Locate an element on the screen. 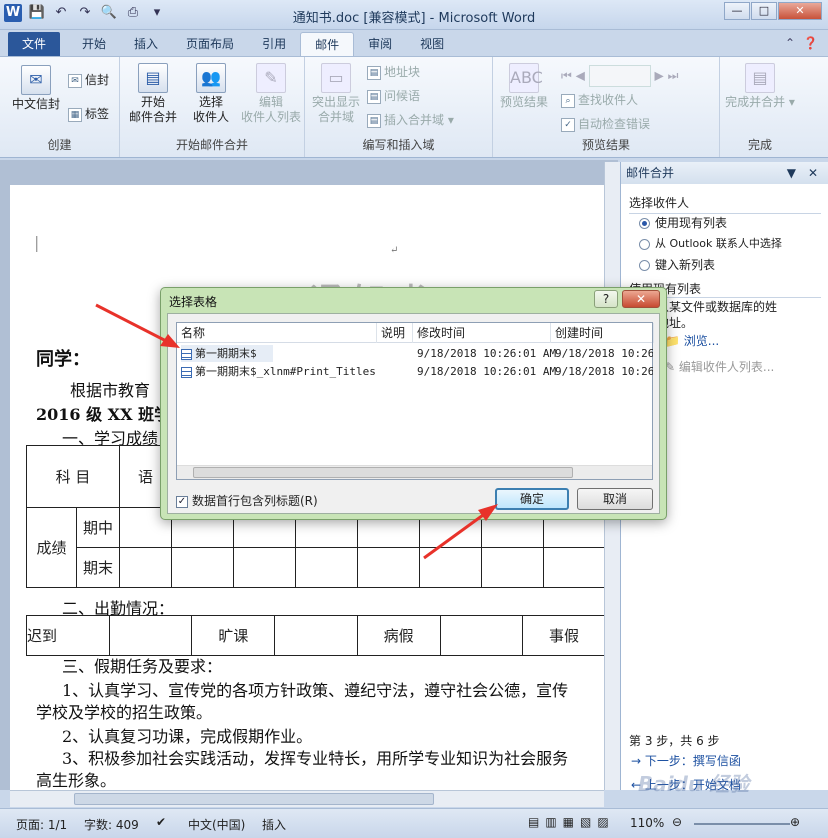 This screenshot has width=828, height=838. annotation-arrows is located at coordinates (296, 431).